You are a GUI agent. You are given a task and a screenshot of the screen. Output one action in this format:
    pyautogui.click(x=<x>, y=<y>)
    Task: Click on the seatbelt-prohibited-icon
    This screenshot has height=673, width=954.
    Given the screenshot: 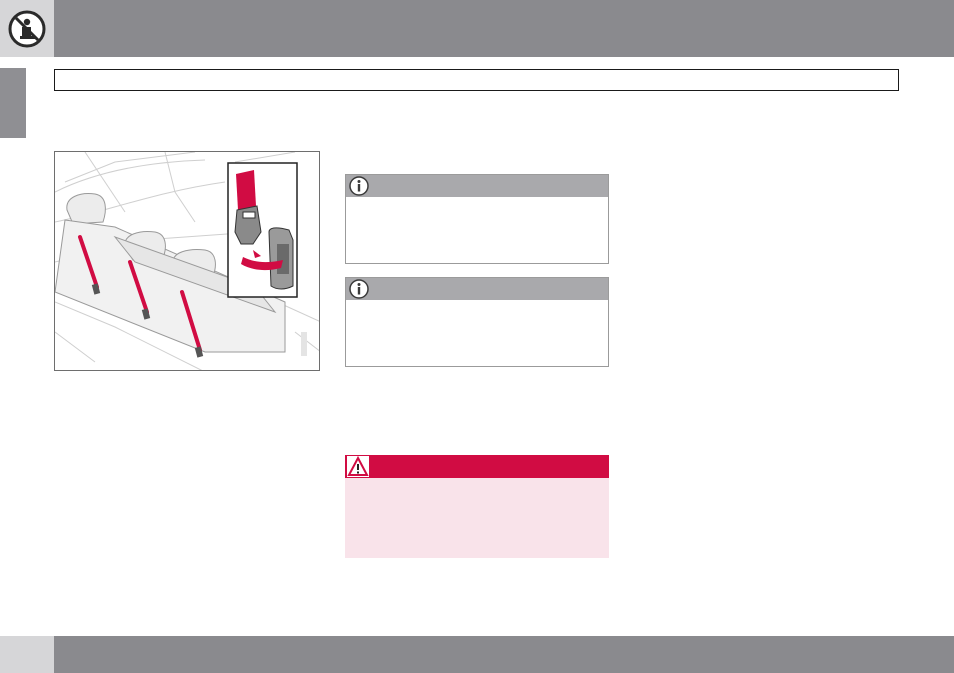 What is the action you would take?
    pyautogui.click(x=27, y=29)
    